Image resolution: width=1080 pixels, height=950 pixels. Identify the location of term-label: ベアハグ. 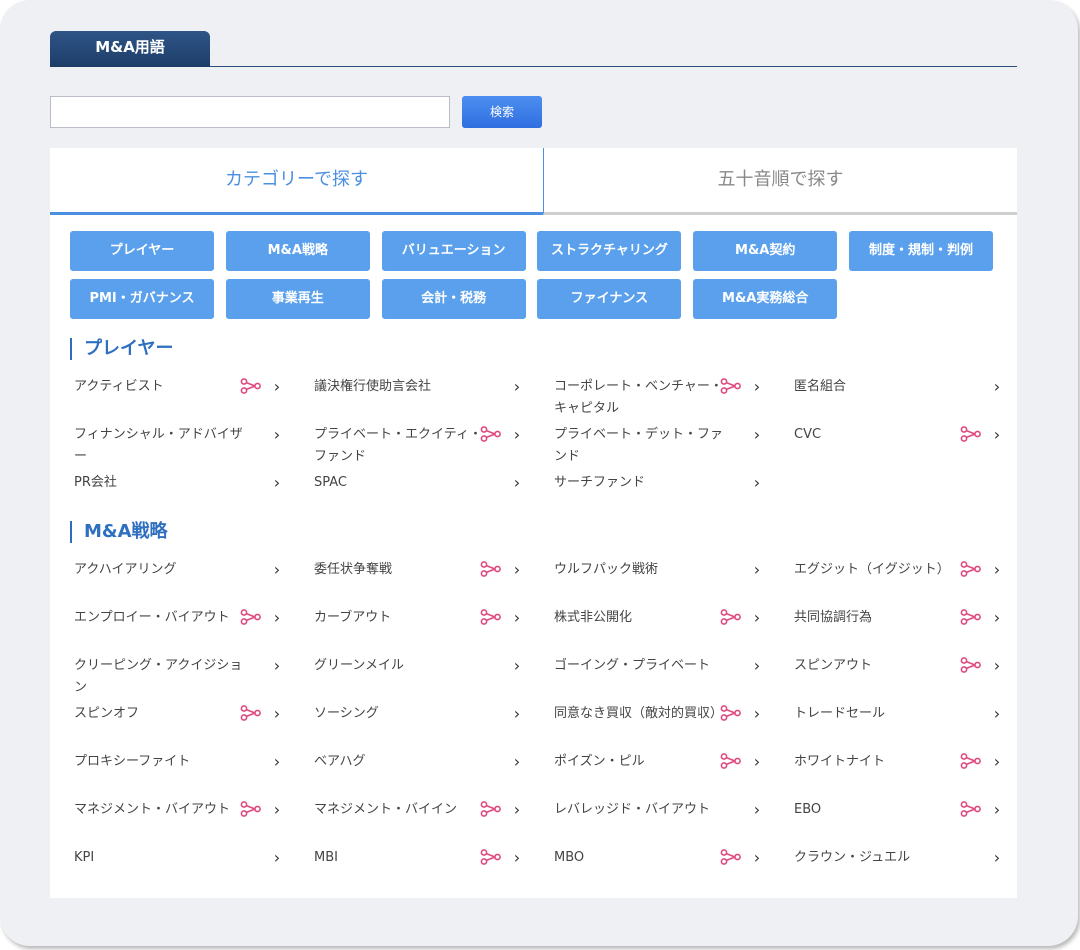
(340, 761).